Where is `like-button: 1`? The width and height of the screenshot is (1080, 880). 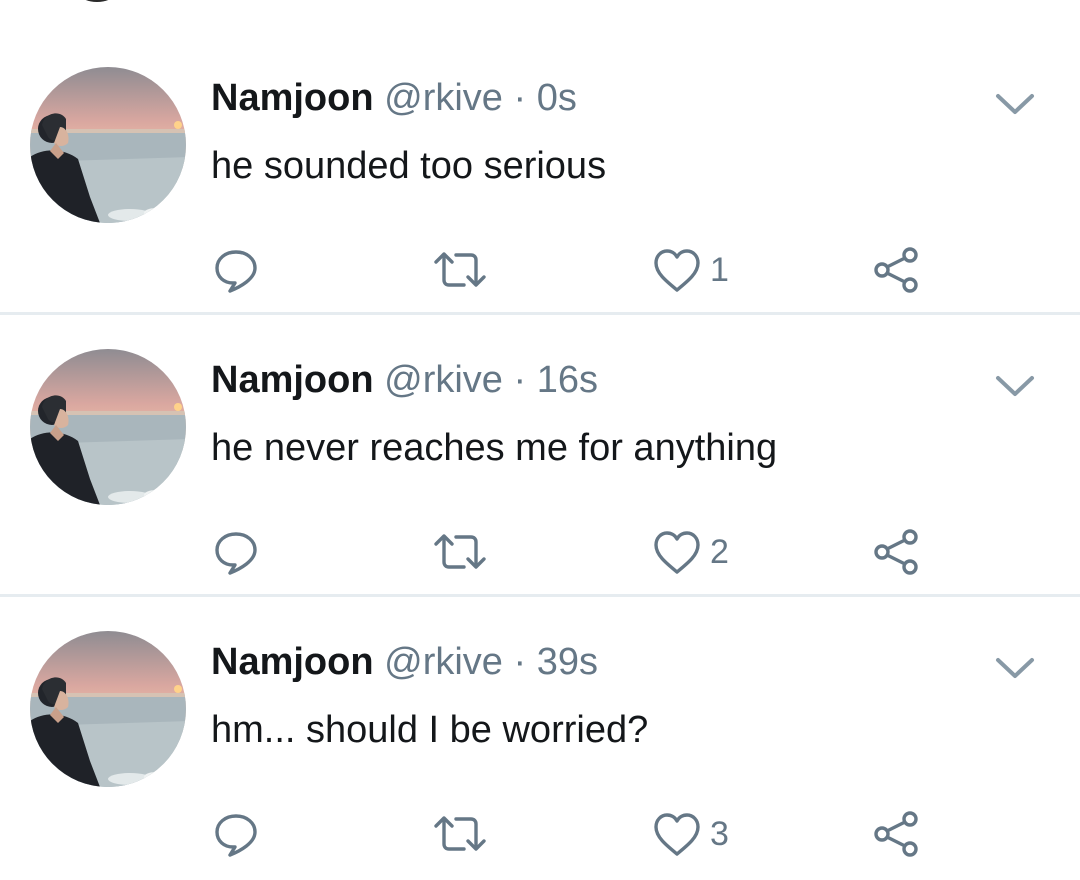 like-button: 1 is located at coordinates (690, 270).